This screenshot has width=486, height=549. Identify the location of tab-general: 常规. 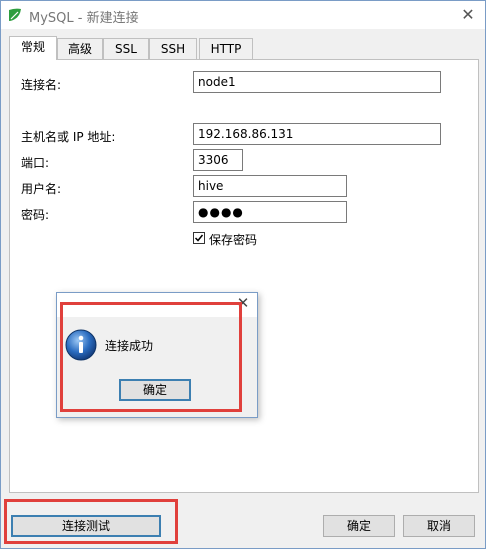
(33, 48).